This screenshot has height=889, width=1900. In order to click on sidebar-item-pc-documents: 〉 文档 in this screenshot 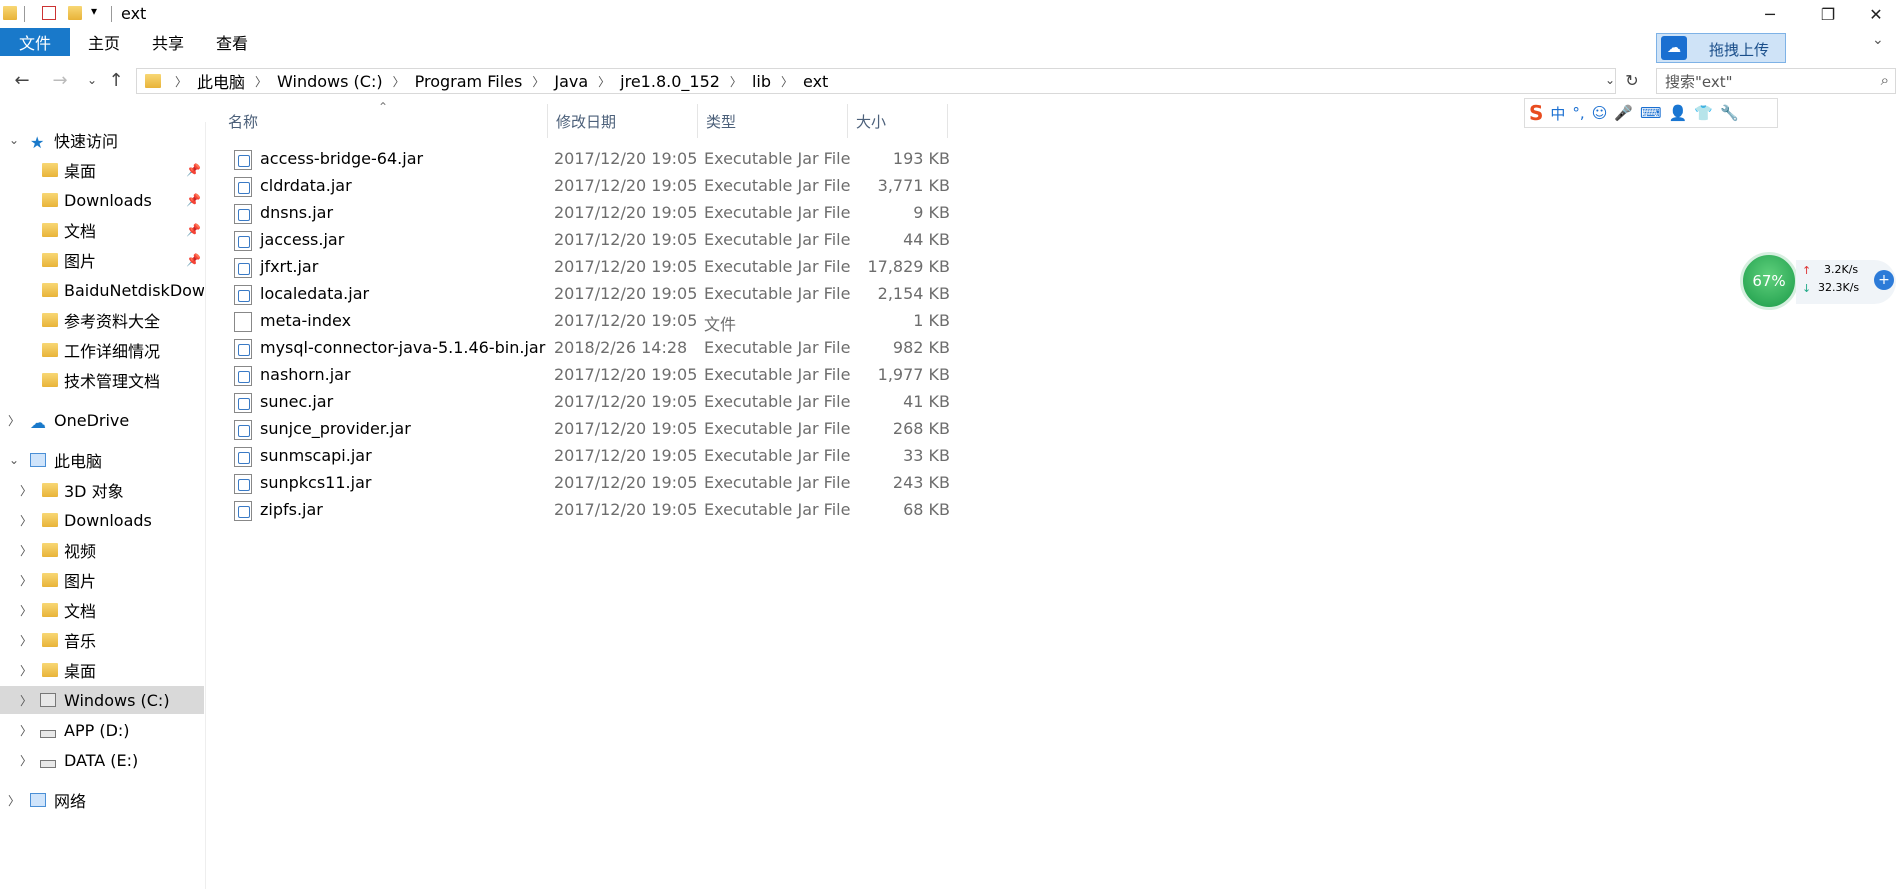, I will do `click(102, 610)`.